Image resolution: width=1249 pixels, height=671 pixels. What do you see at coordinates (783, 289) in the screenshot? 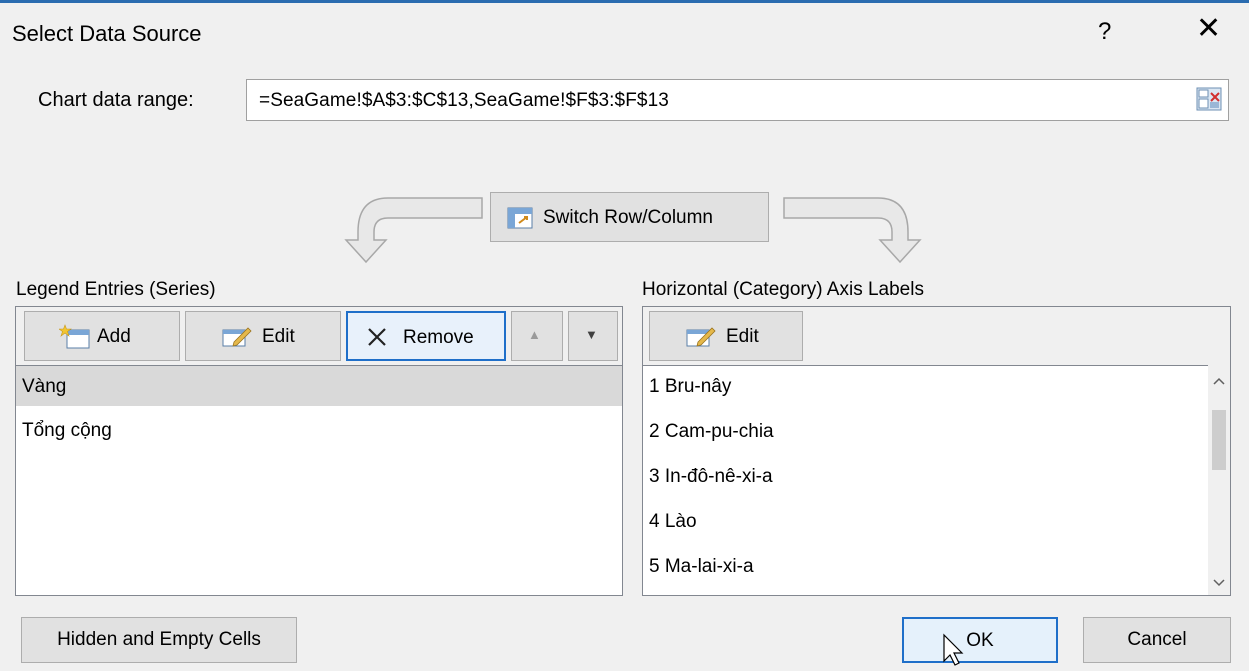
I see `axis-labels-label: Horizontal (Category) Axis Labels` at bounding box center [783, 289].